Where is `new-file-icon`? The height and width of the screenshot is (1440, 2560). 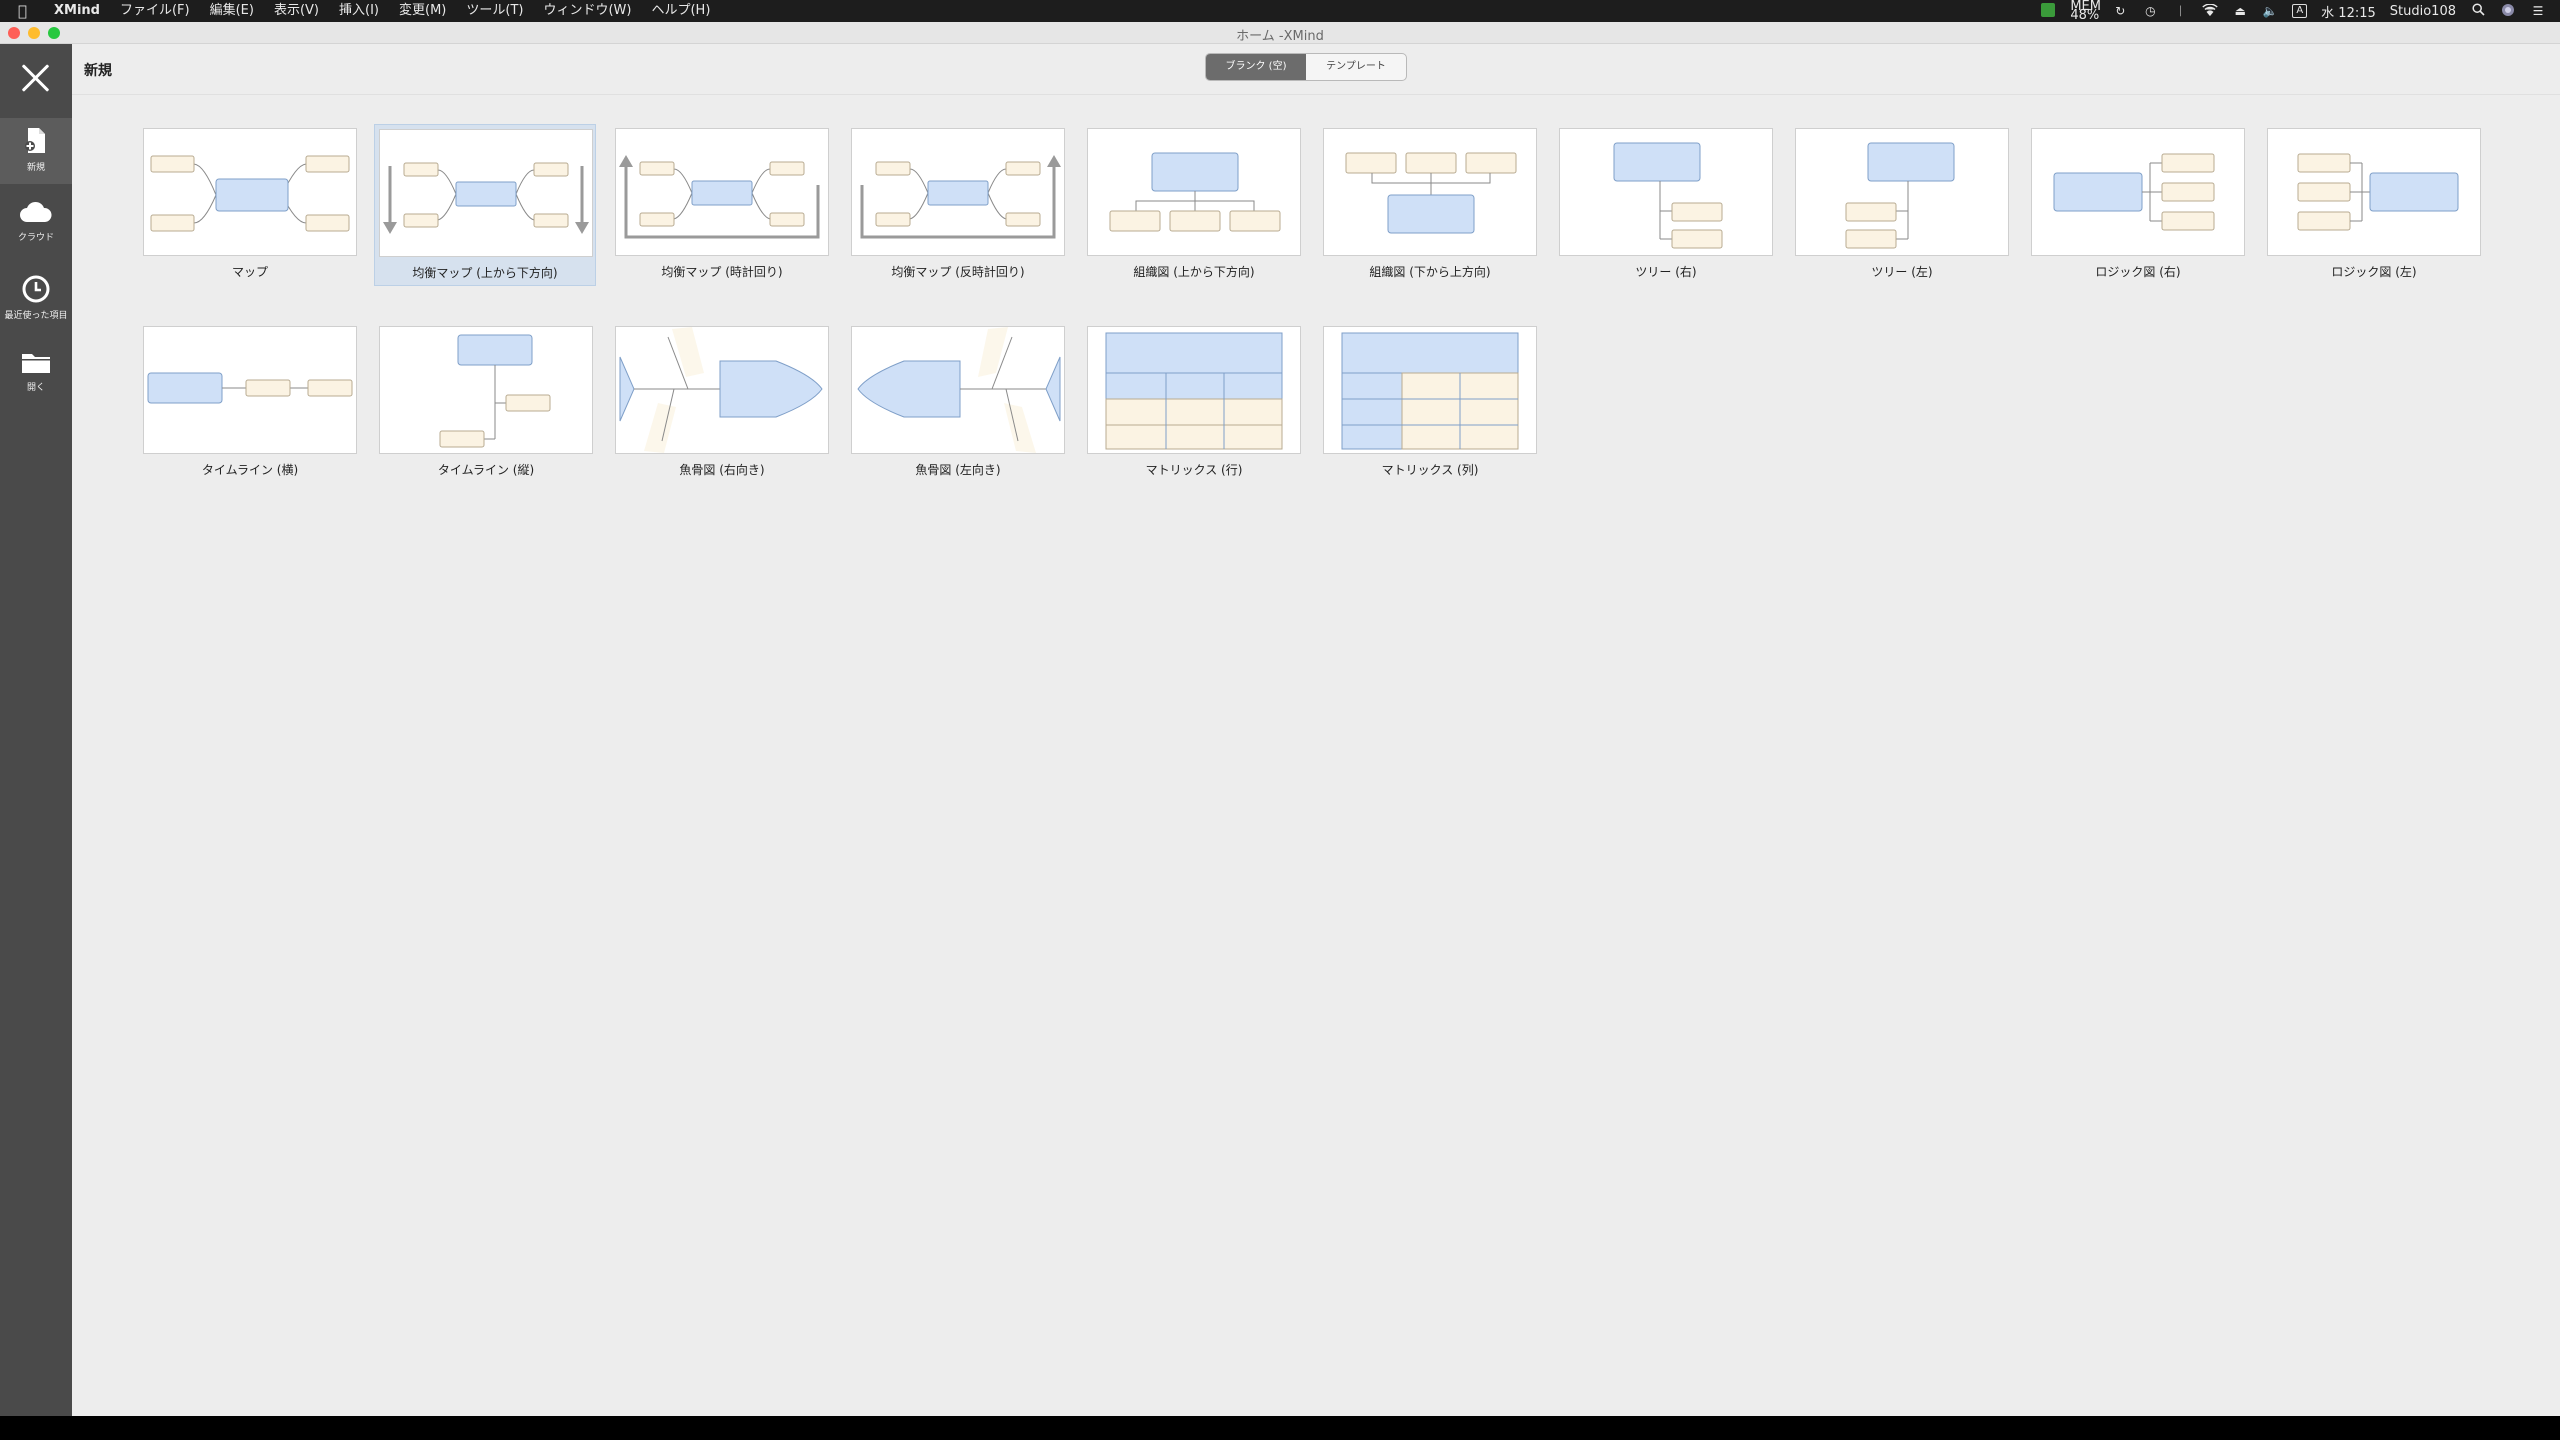 new-file-icon is located at coordinates (35, 140).